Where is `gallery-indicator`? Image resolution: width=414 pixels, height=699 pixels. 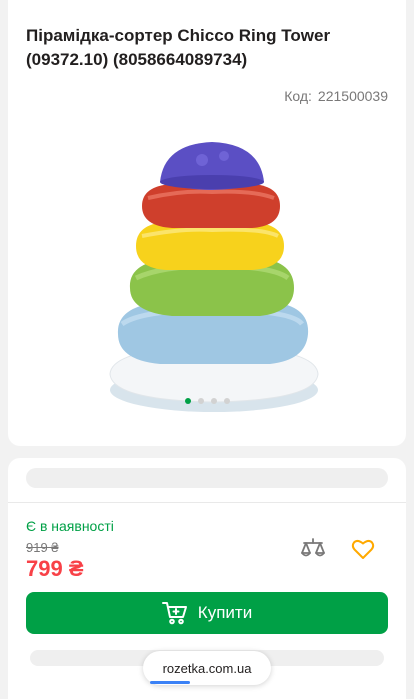
gallery-indicator is located at coordinates (207, 401).